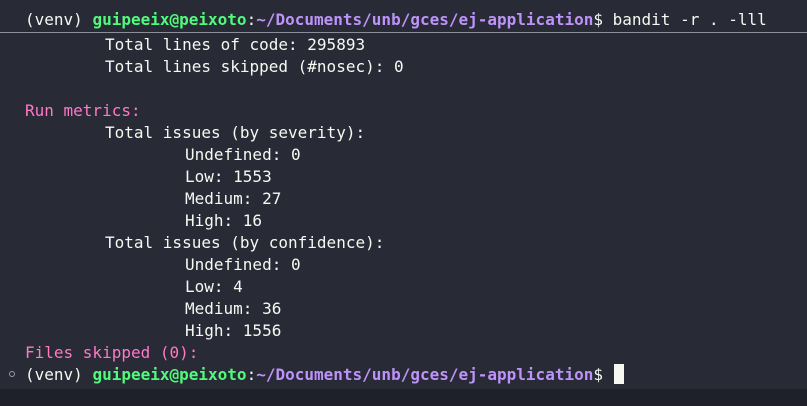 This screenshot has width=807, height=406. I want to click on confidence-undefined: Undefined: 0, so click(243, 264).